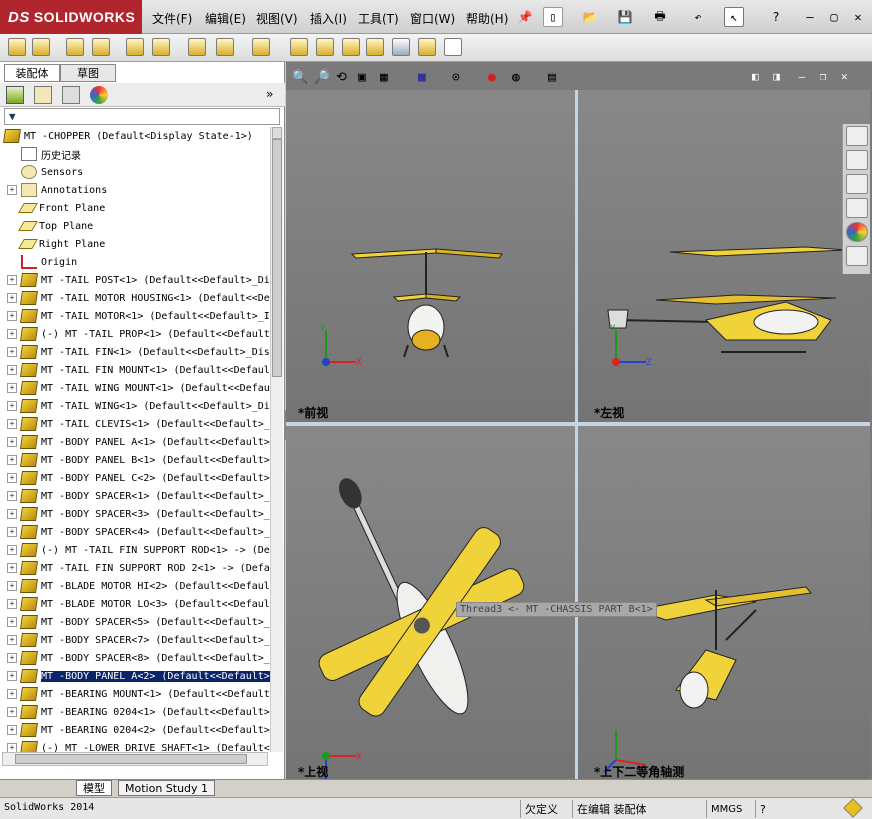 This screenshot has height=819, width=872. What do you see at coordinates (142, 116) in the screenshot?
I see `filter-field: ▼` at bounding box center [142, 116].